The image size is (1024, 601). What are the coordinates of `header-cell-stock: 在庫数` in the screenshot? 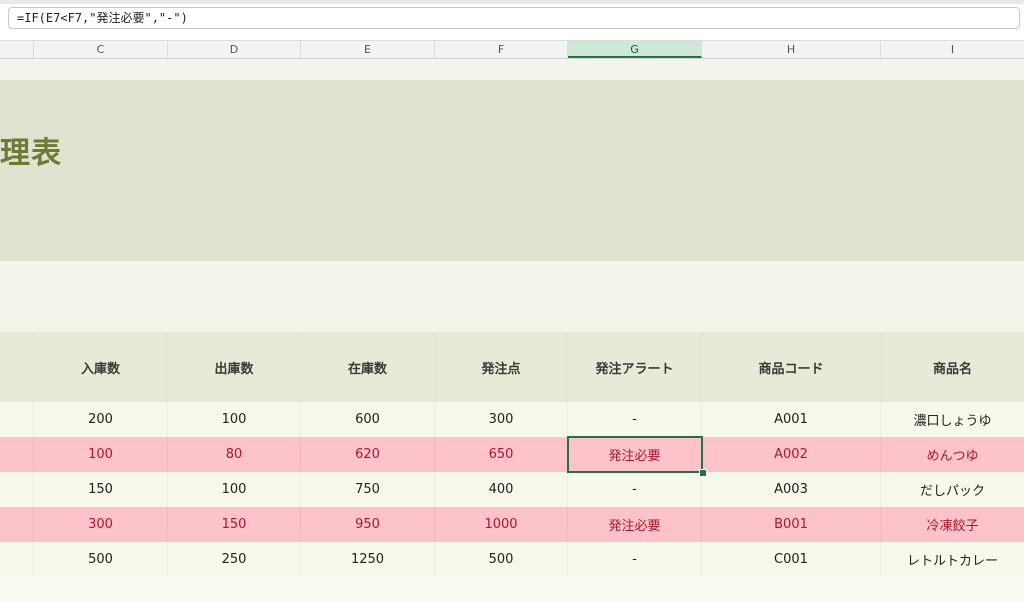 It's located at (368, 367).